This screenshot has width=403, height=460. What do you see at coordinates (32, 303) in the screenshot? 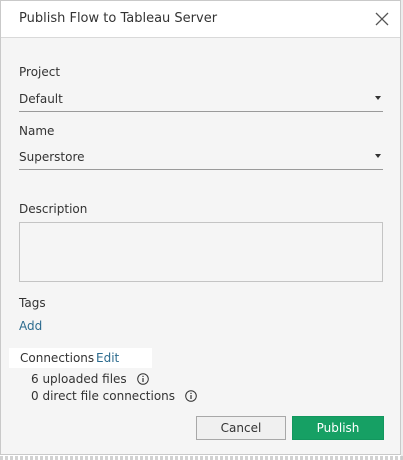
I see `tags-label: Tags` at bounding box center [32, 303].